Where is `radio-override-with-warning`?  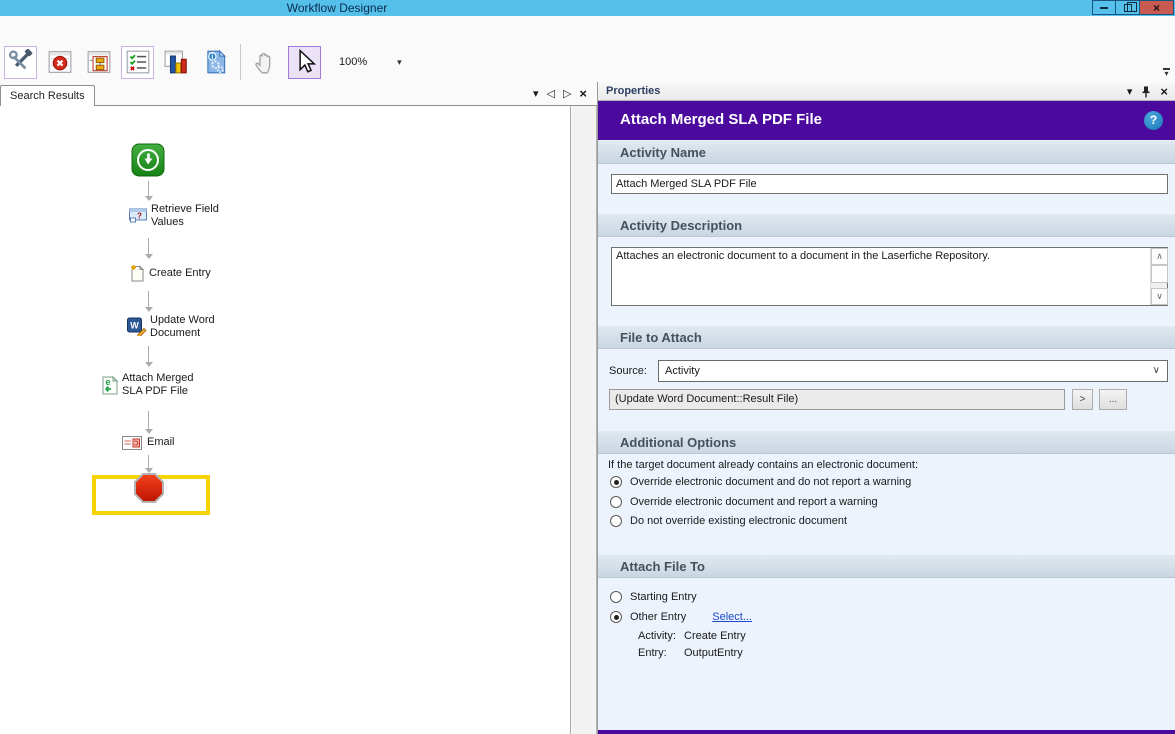 radio-override-with-warning is located at coordinates (616, 502).